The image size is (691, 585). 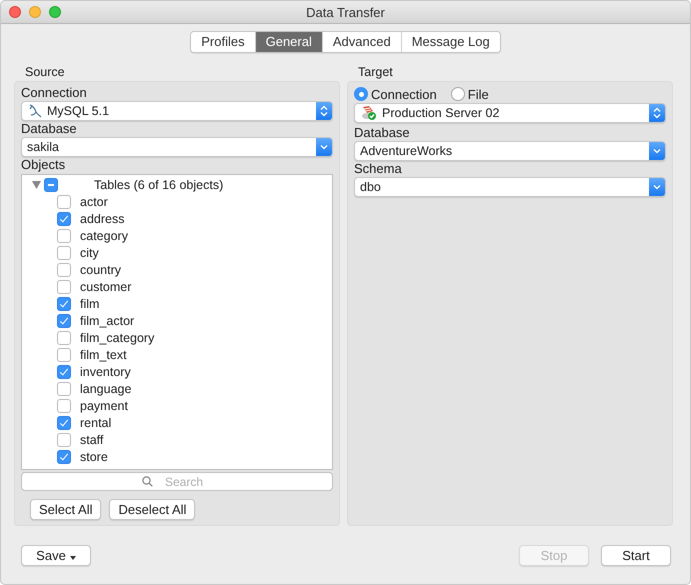 I want to click on search-field: Search, so click(x=177, y=481).